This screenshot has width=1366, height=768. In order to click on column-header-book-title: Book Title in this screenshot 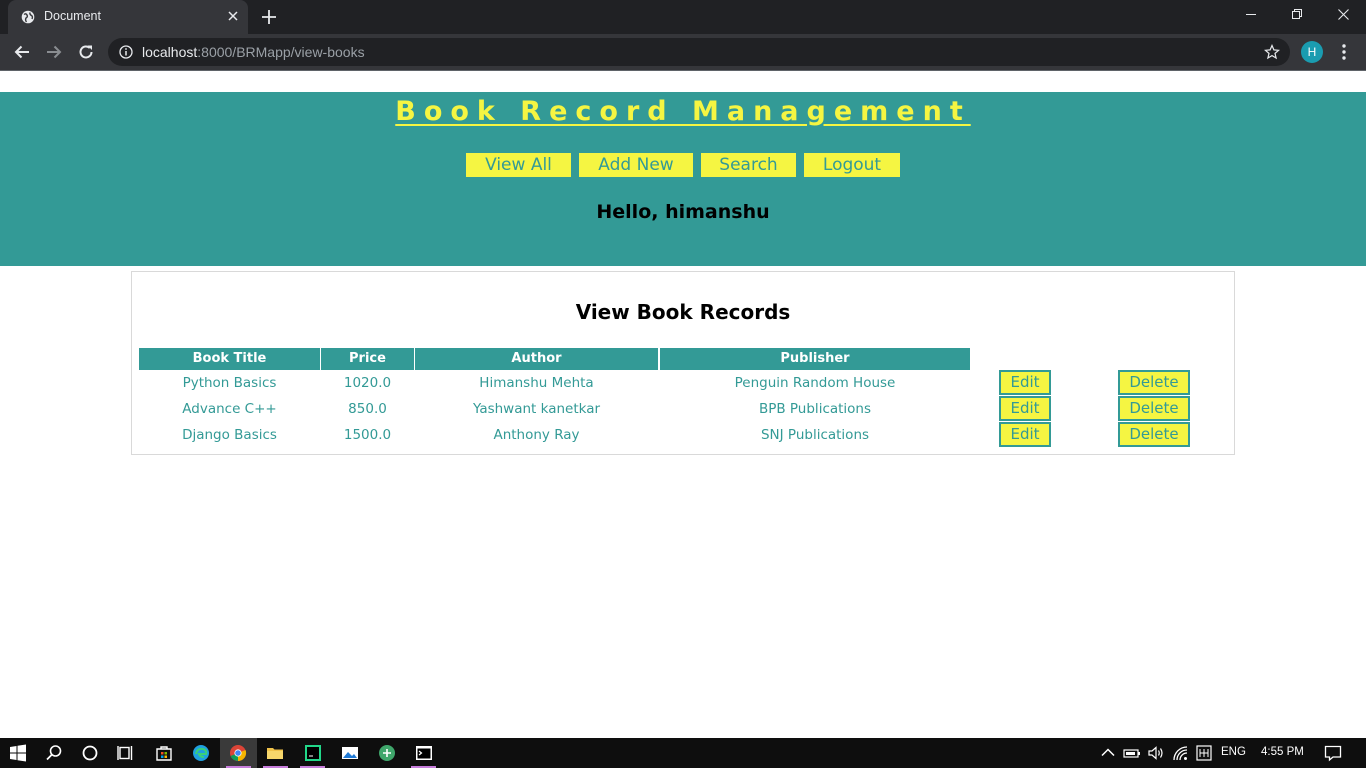, I will do `click(229, 359)`.